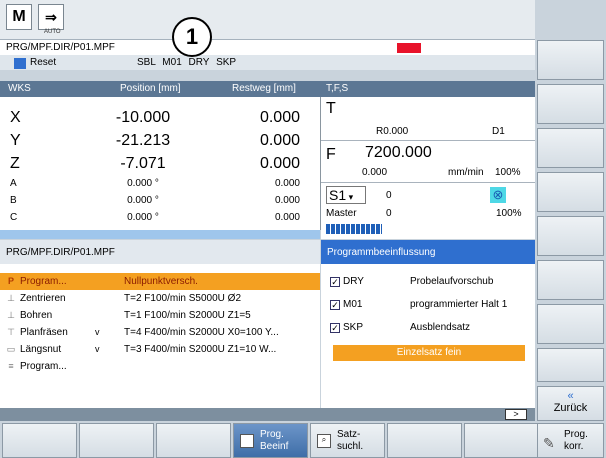 This screenshot has width=606, height=458. Describe the element at coordinates (516, 414) in the screenshot. I see `more-button: >` at that location.